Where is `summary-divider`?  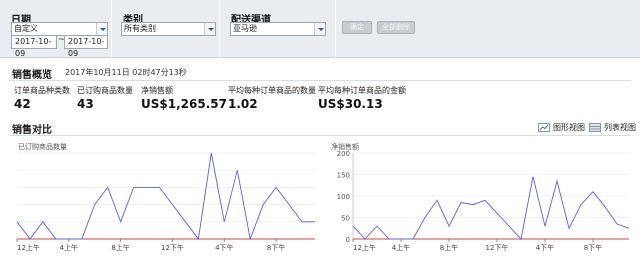 summary-divider is located at coordinates (320, 80).